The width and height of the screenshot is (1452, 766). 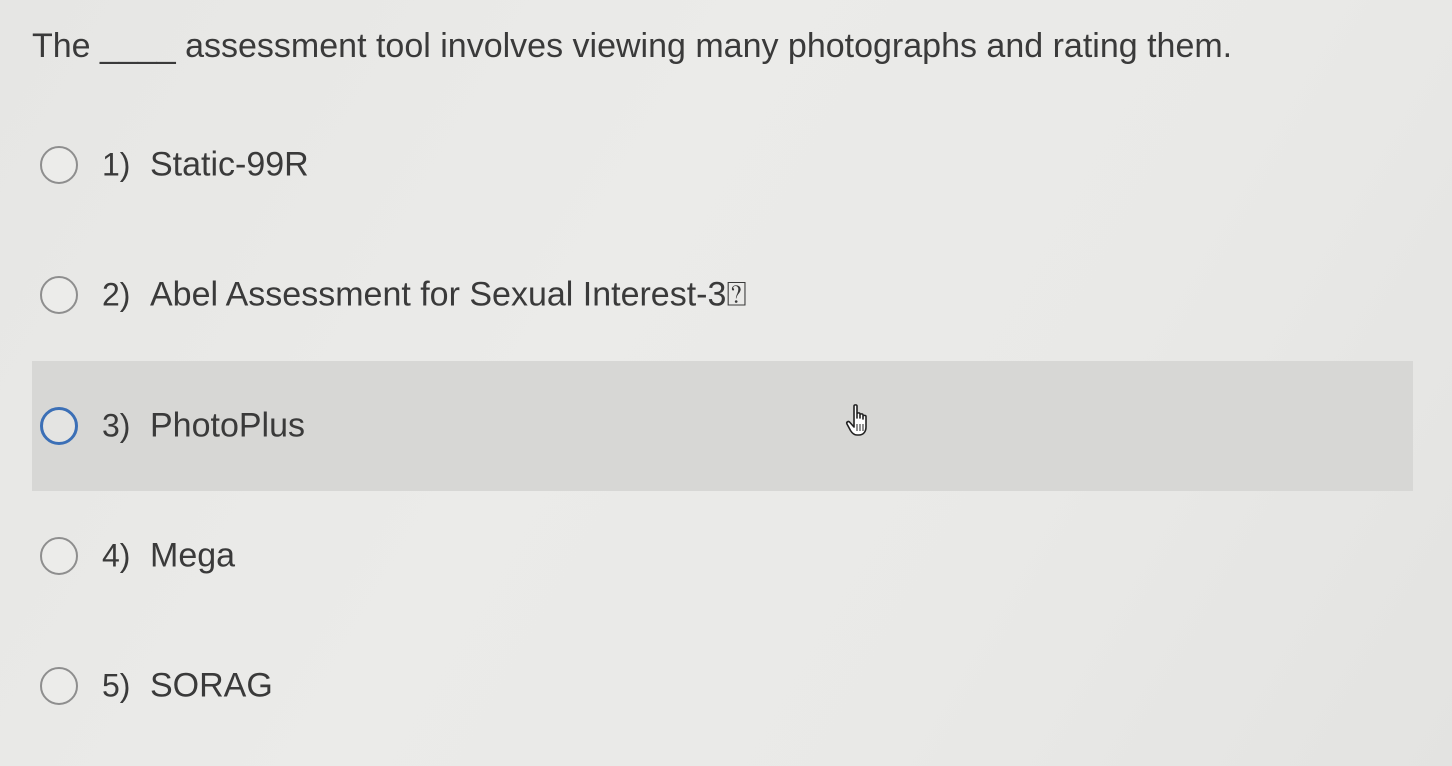 I want to click on option-4-label: Mega, so click(x=193, y=555).